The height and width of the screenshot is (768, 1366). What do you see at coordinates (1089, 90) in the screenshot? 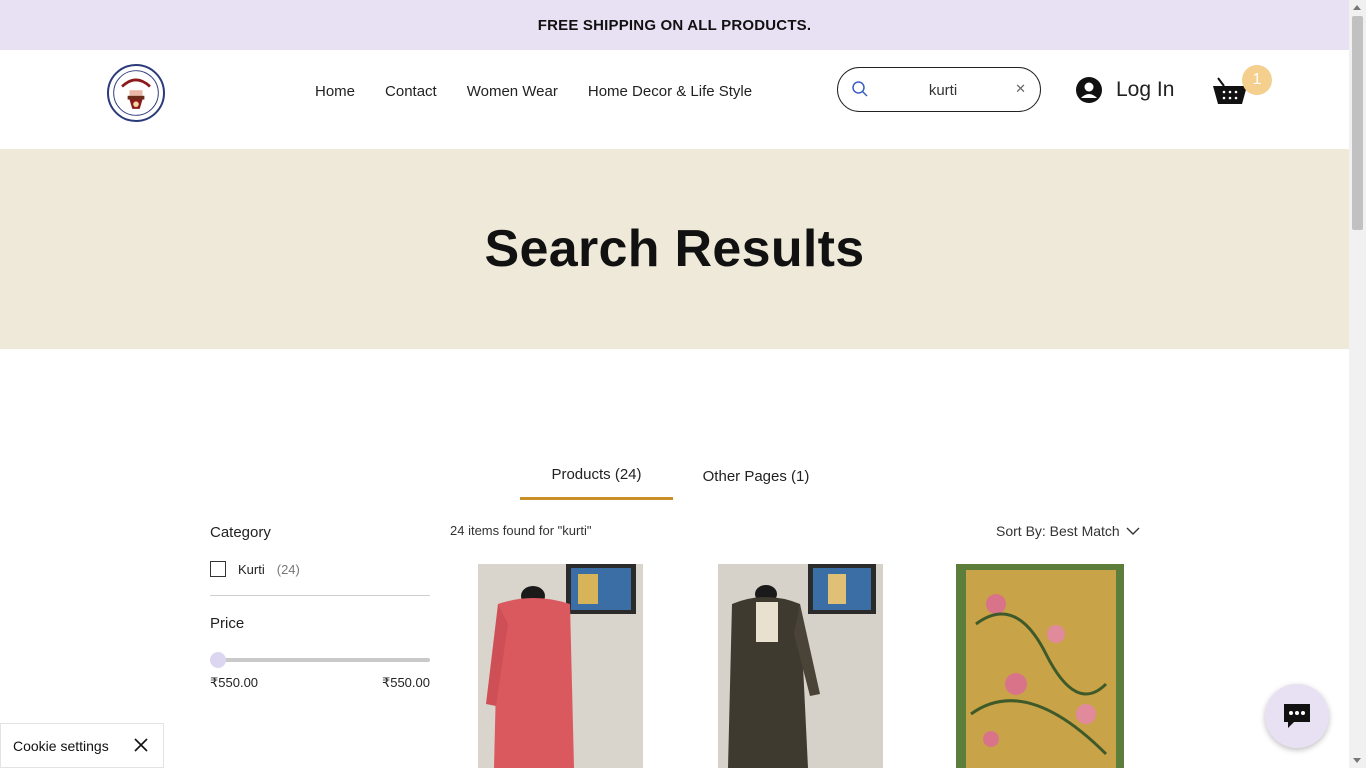
I see `user-avatar-icon` at bounding box center [1089, 90].